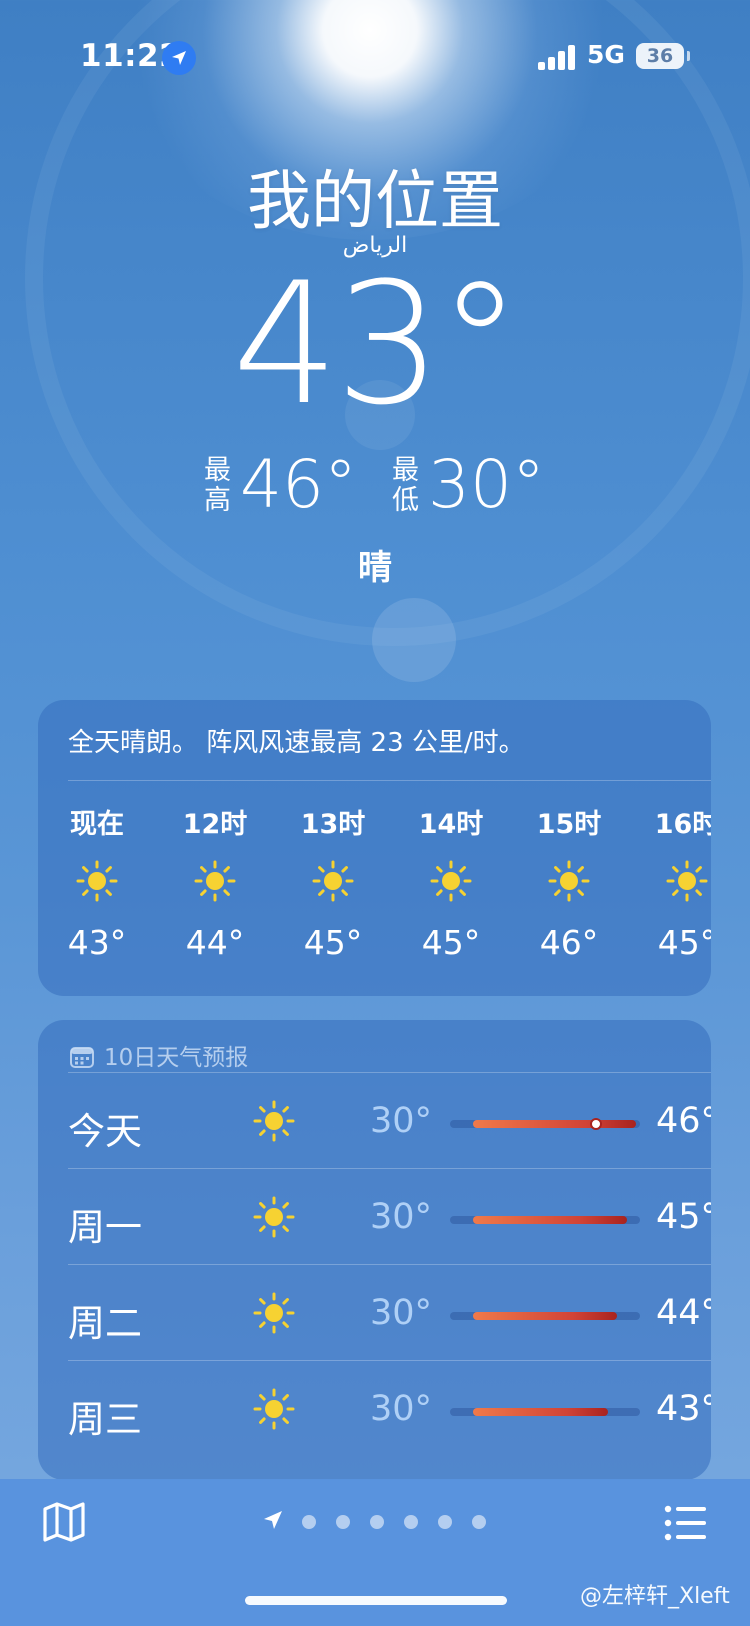 The width and height of the screenshot is (750, 1626). I want to click on watermark: @左梓轩_Xleft, so click(655, 1596).